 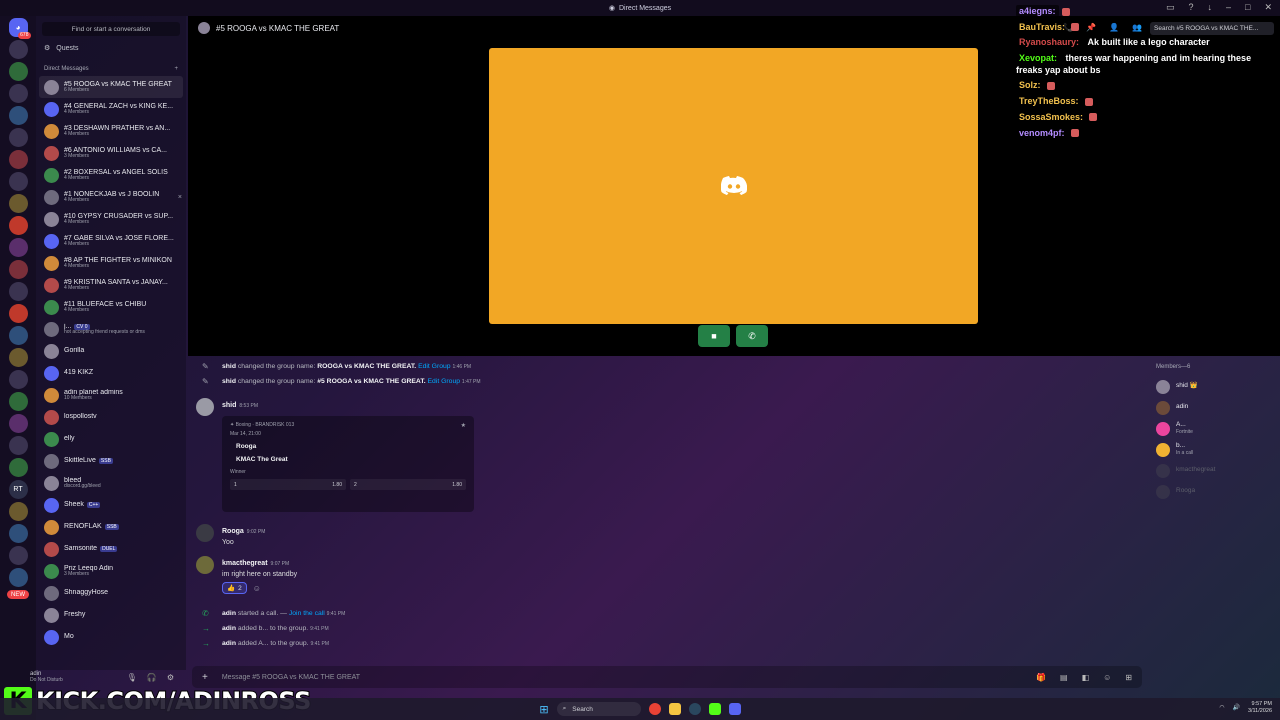 I want to click on dm-item: SkittleLive SSB, so click(x=111, y=461).